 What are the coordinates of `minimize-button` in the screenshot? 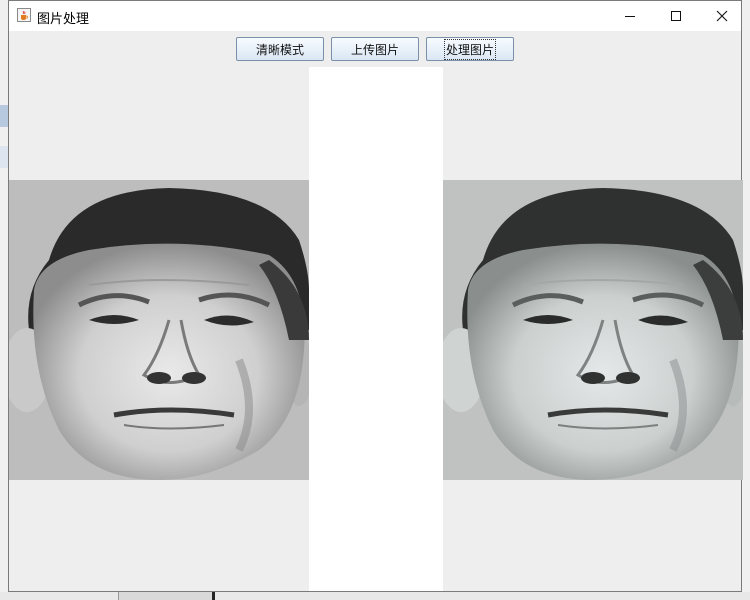 It's located at (630, 16).